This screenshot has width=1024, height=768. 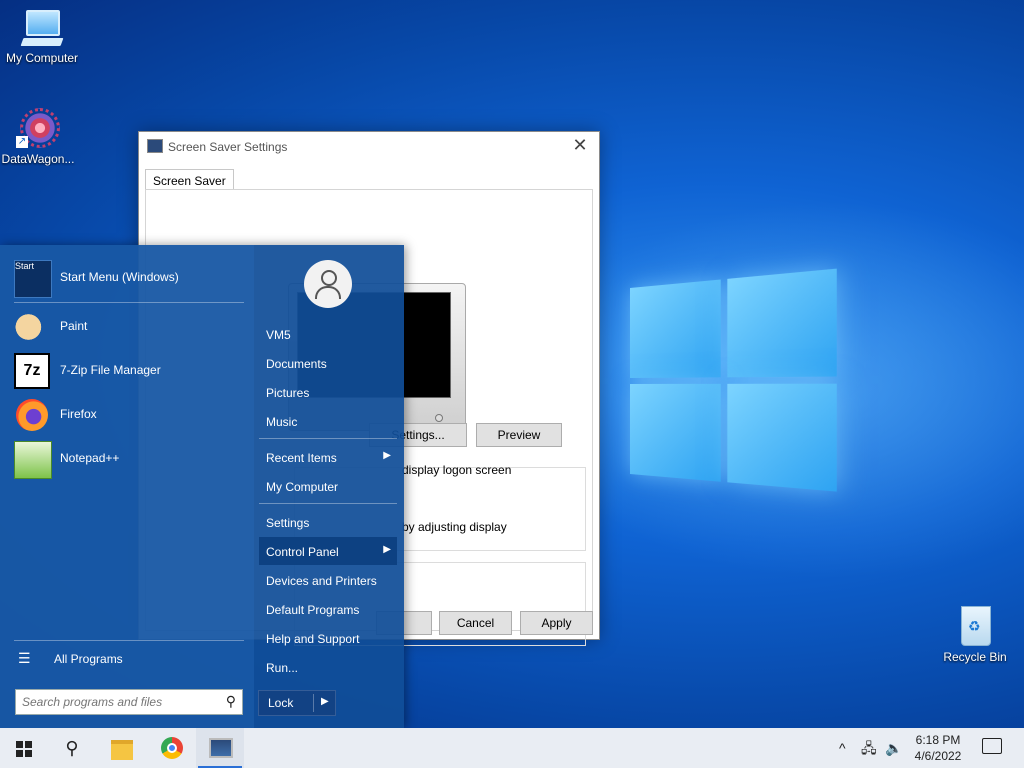 What do you see at coordinates (328, 363) in the screenshot?
I see `menu-item-documents: Documents` at bounding box center [328, 363].